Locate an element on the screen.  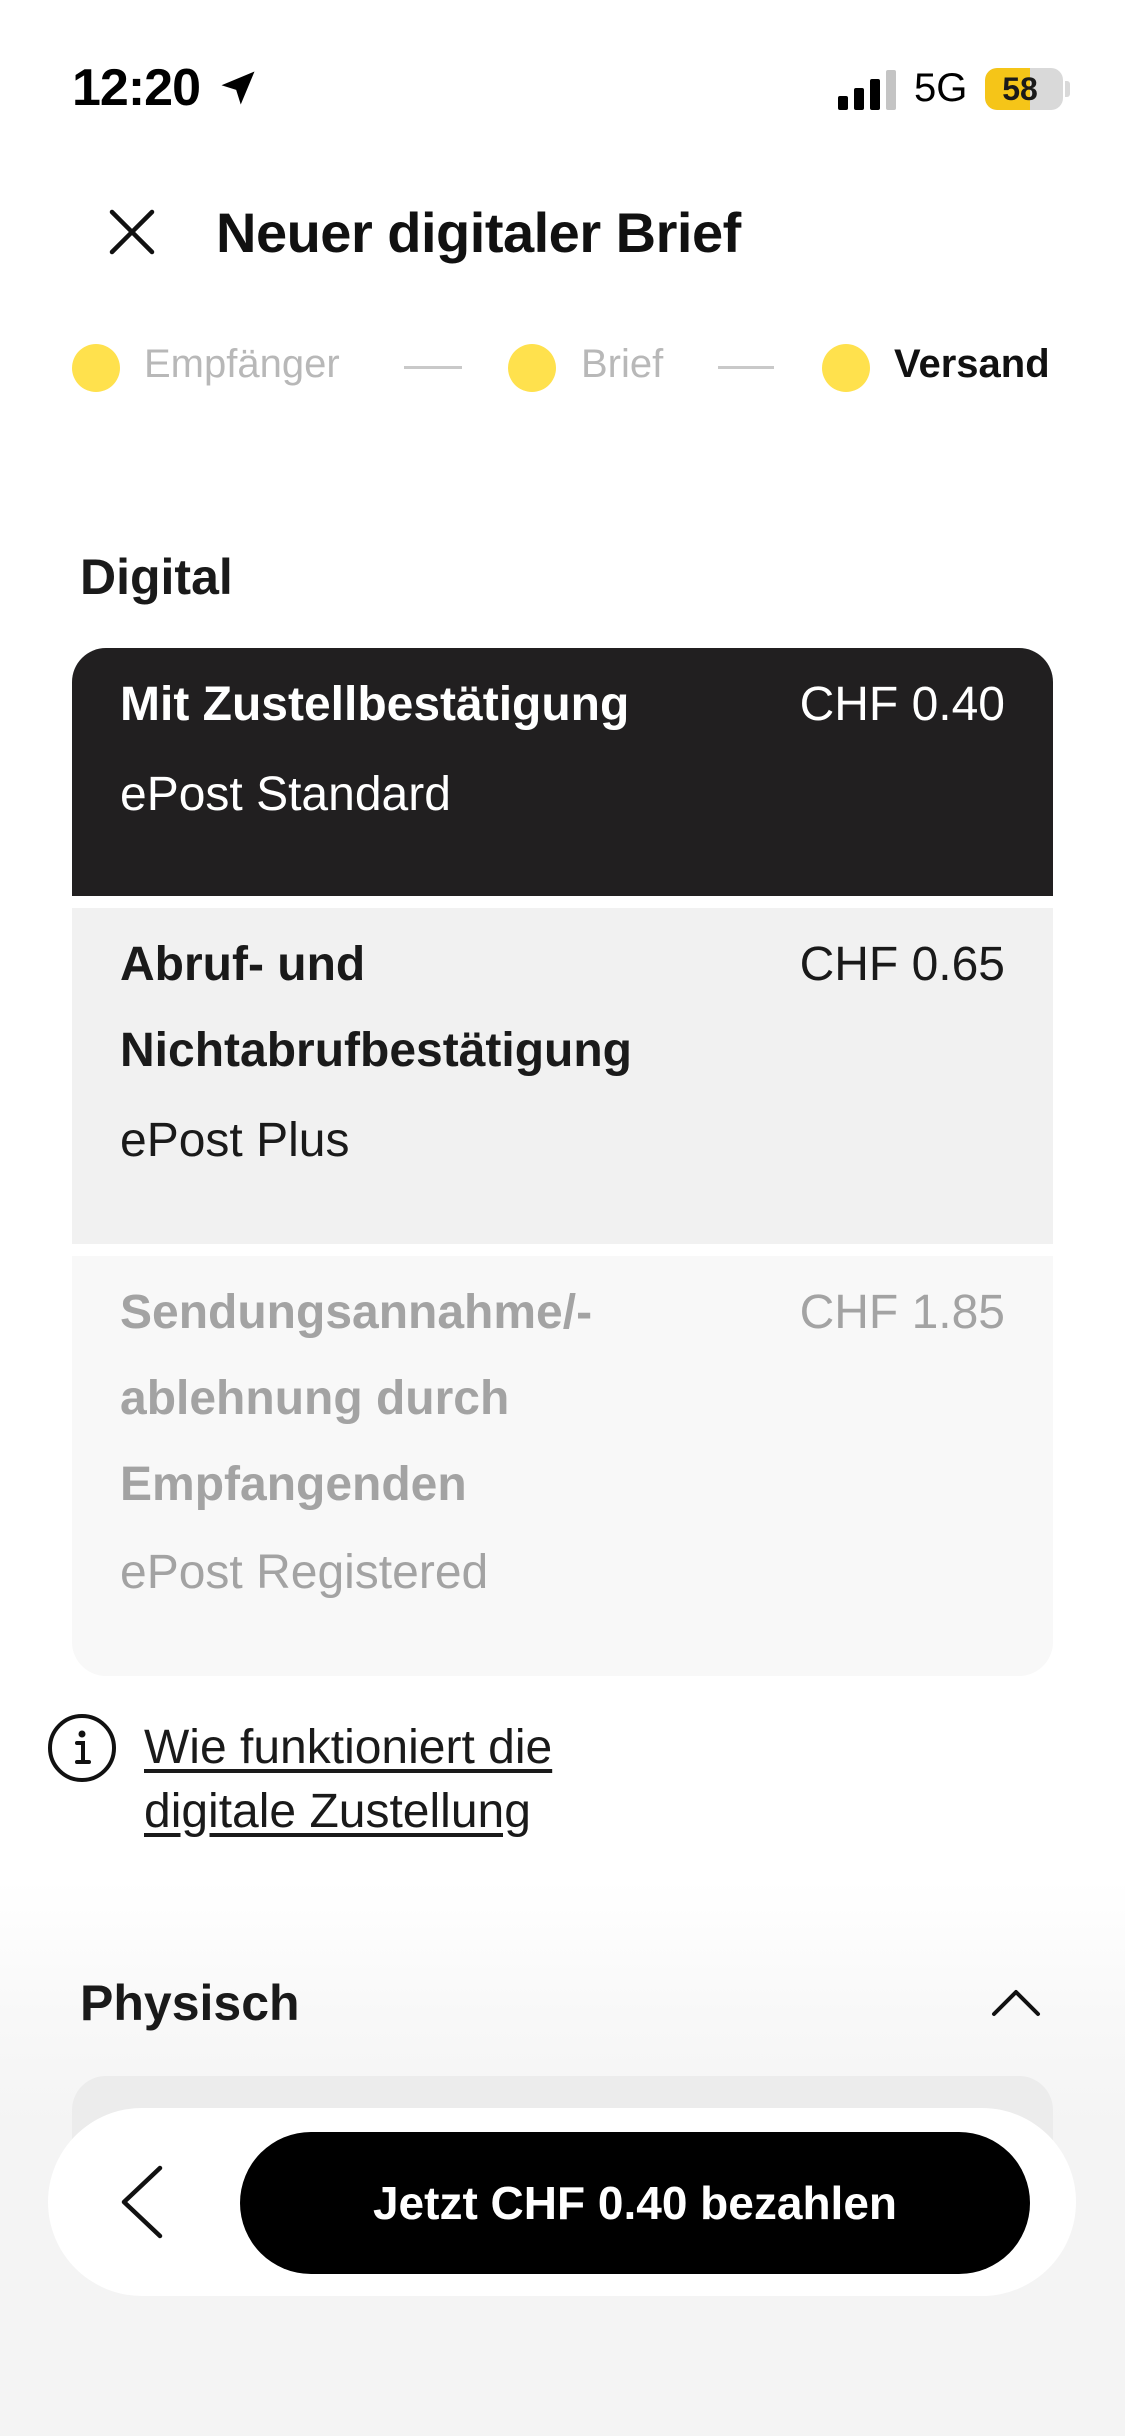
option-subtitle: ePost Standard is located at coordinates (285, 794).